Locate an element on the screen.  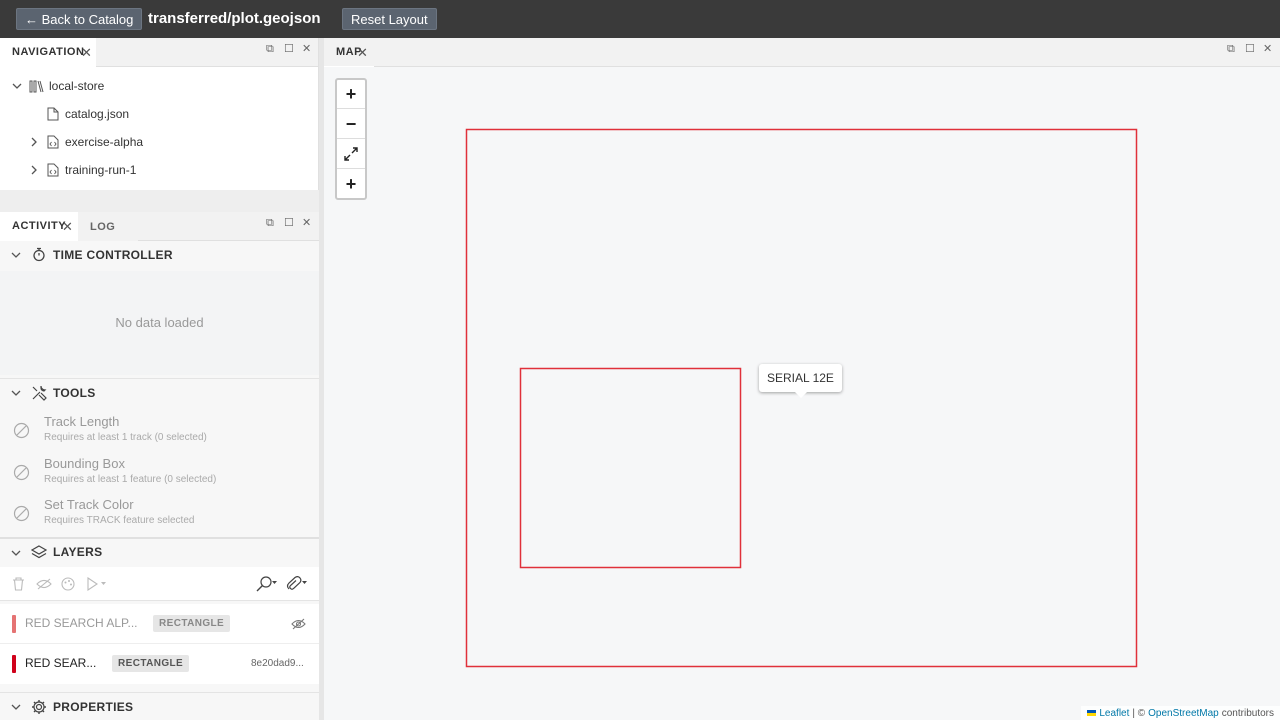
search-dropdown-icon is located at coordinates (267, 584).